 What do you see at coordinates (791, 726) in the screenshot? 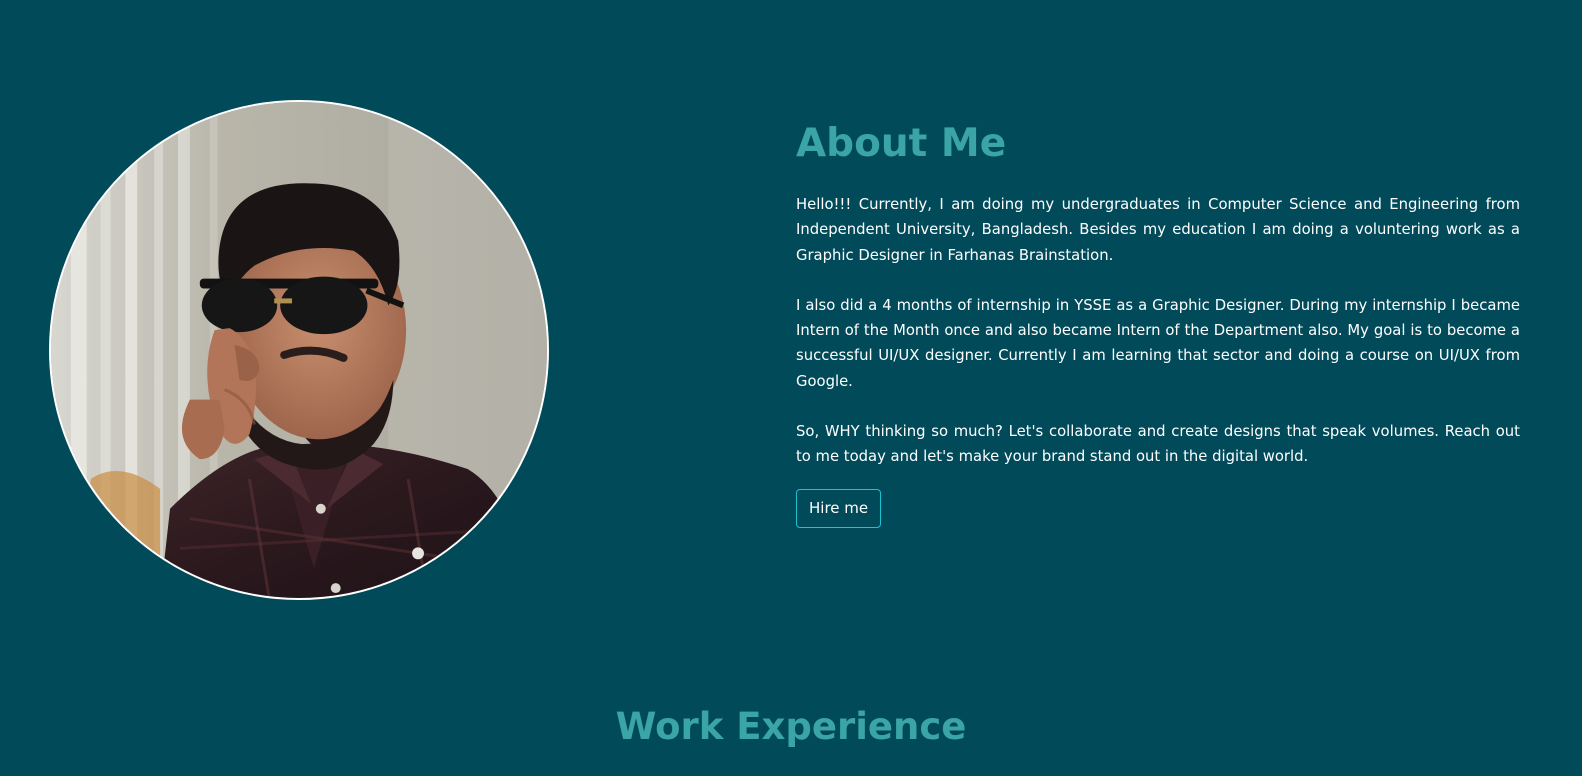
I see `work-experience-title: Work Experience` at bounding box center [791, 726].